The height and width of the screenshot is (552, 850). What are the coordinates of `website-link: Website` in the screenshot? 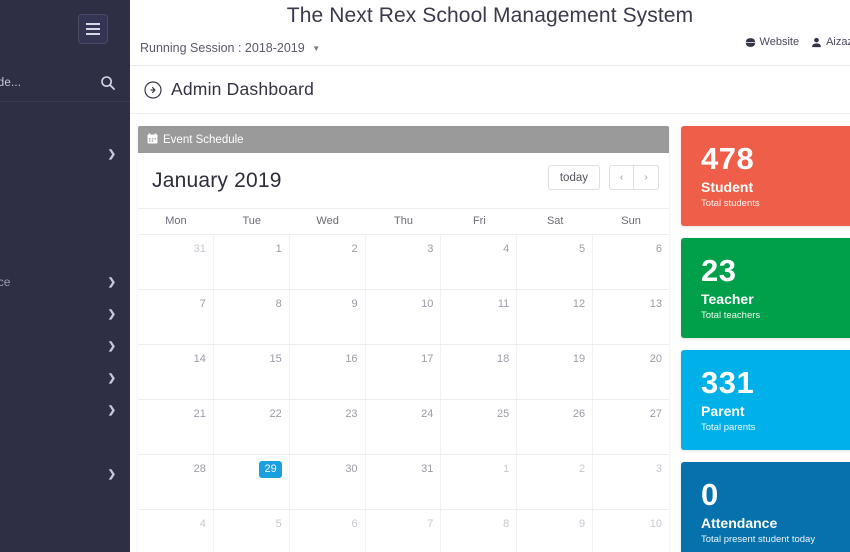 It's located at (771, 42).